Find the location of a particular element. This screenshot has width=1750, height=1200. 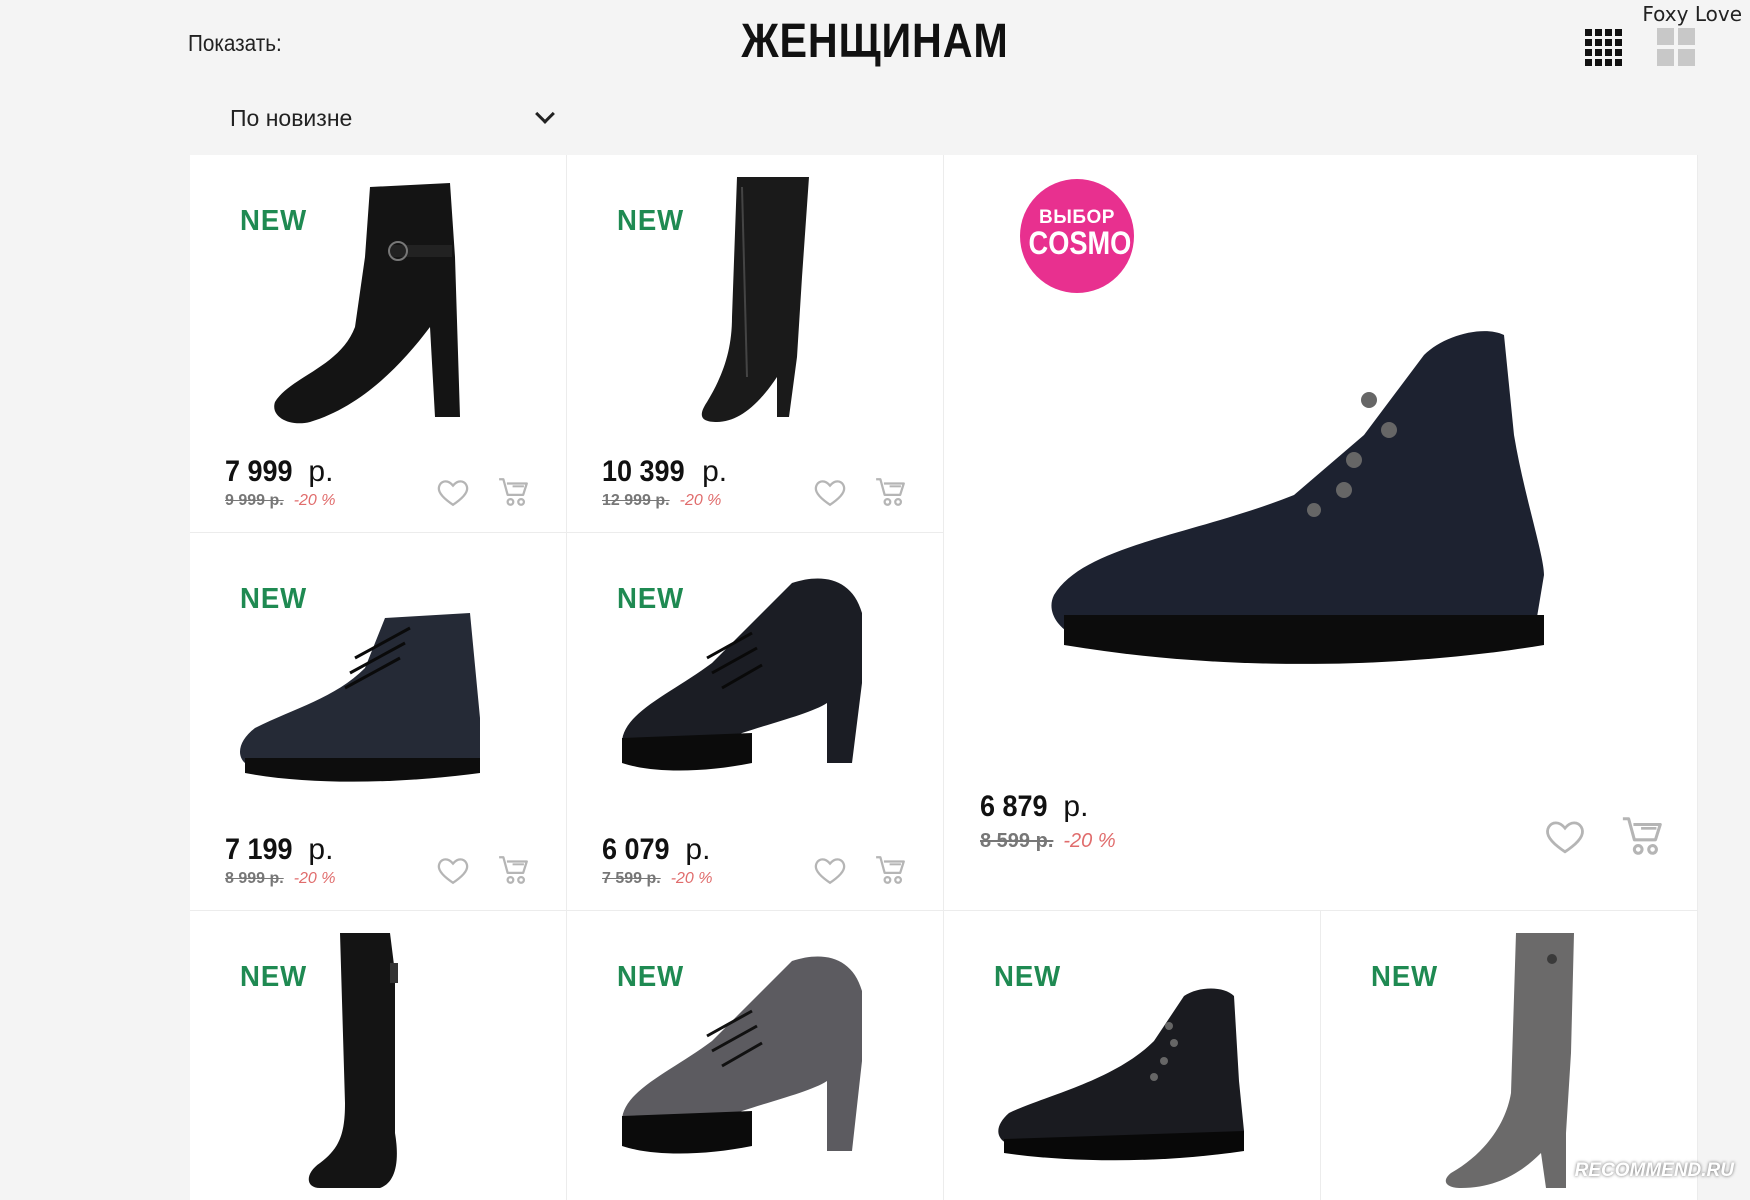

watermark-bottom: RECOMMEND.RU is located at coordinates (1654, 1170).